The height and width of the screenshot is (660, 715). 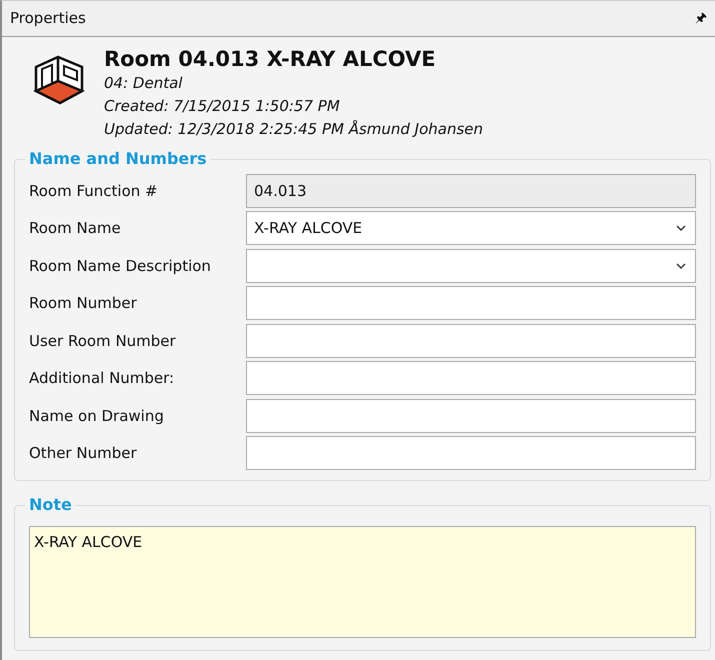 What do you see at coordinates (701, 18) in the screenshot?
I see `pin-button: 🖈` at bounding box center [701, 18].